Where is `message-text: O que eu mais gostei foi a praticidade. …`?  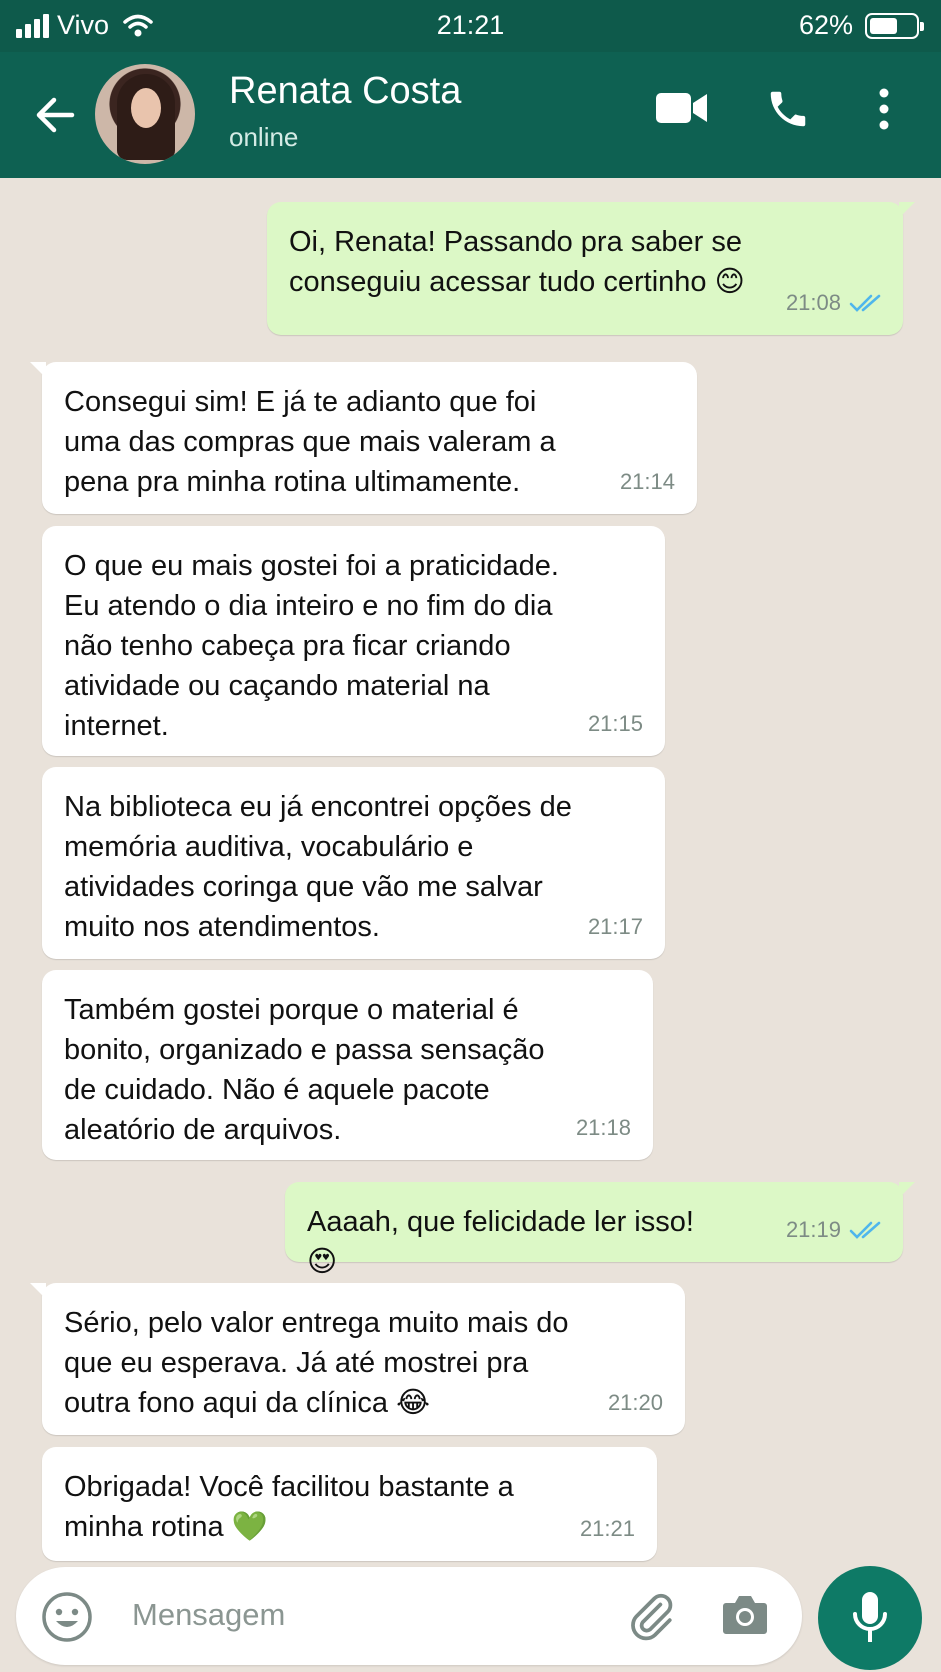
message-text: O que eu mais gostei foi a praticidade. … is located at coordinates (311, 646).